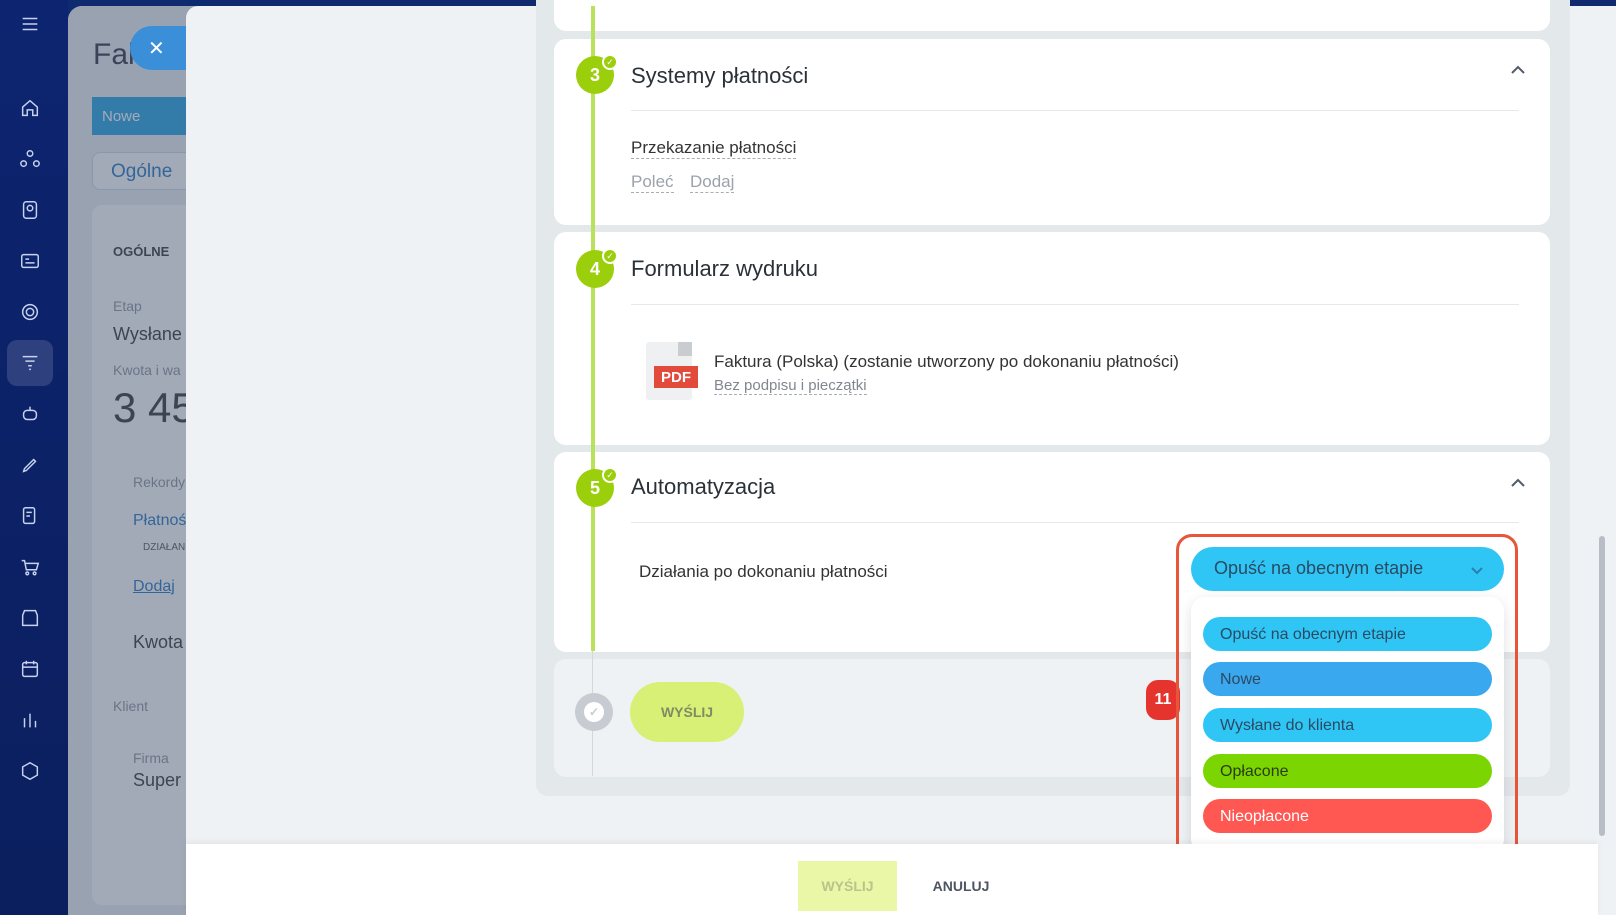 The image size is (1616, 915). What do you see at coordinates (676, 377) in the screenshot?
I see `pdf-tag: PDF` at bounding box center [676, 377].